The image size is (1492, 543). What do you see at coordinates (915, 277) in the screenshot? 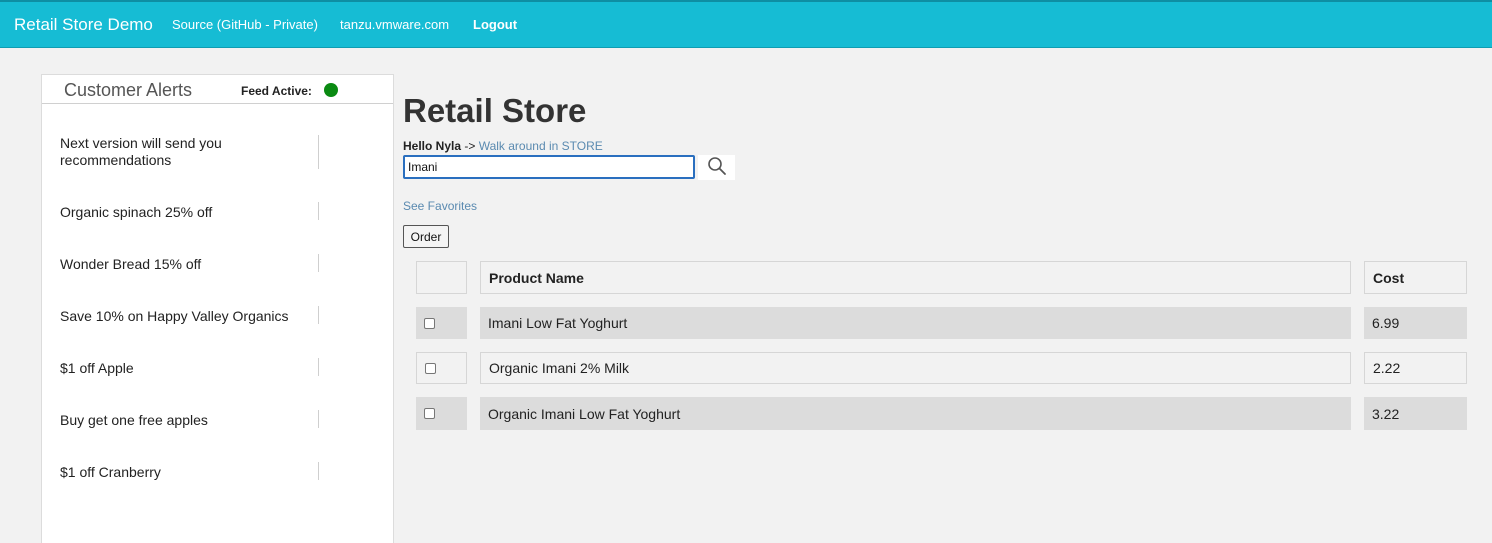
I see `table-header-product-name: Product Name` at bounding box center [915, 277].